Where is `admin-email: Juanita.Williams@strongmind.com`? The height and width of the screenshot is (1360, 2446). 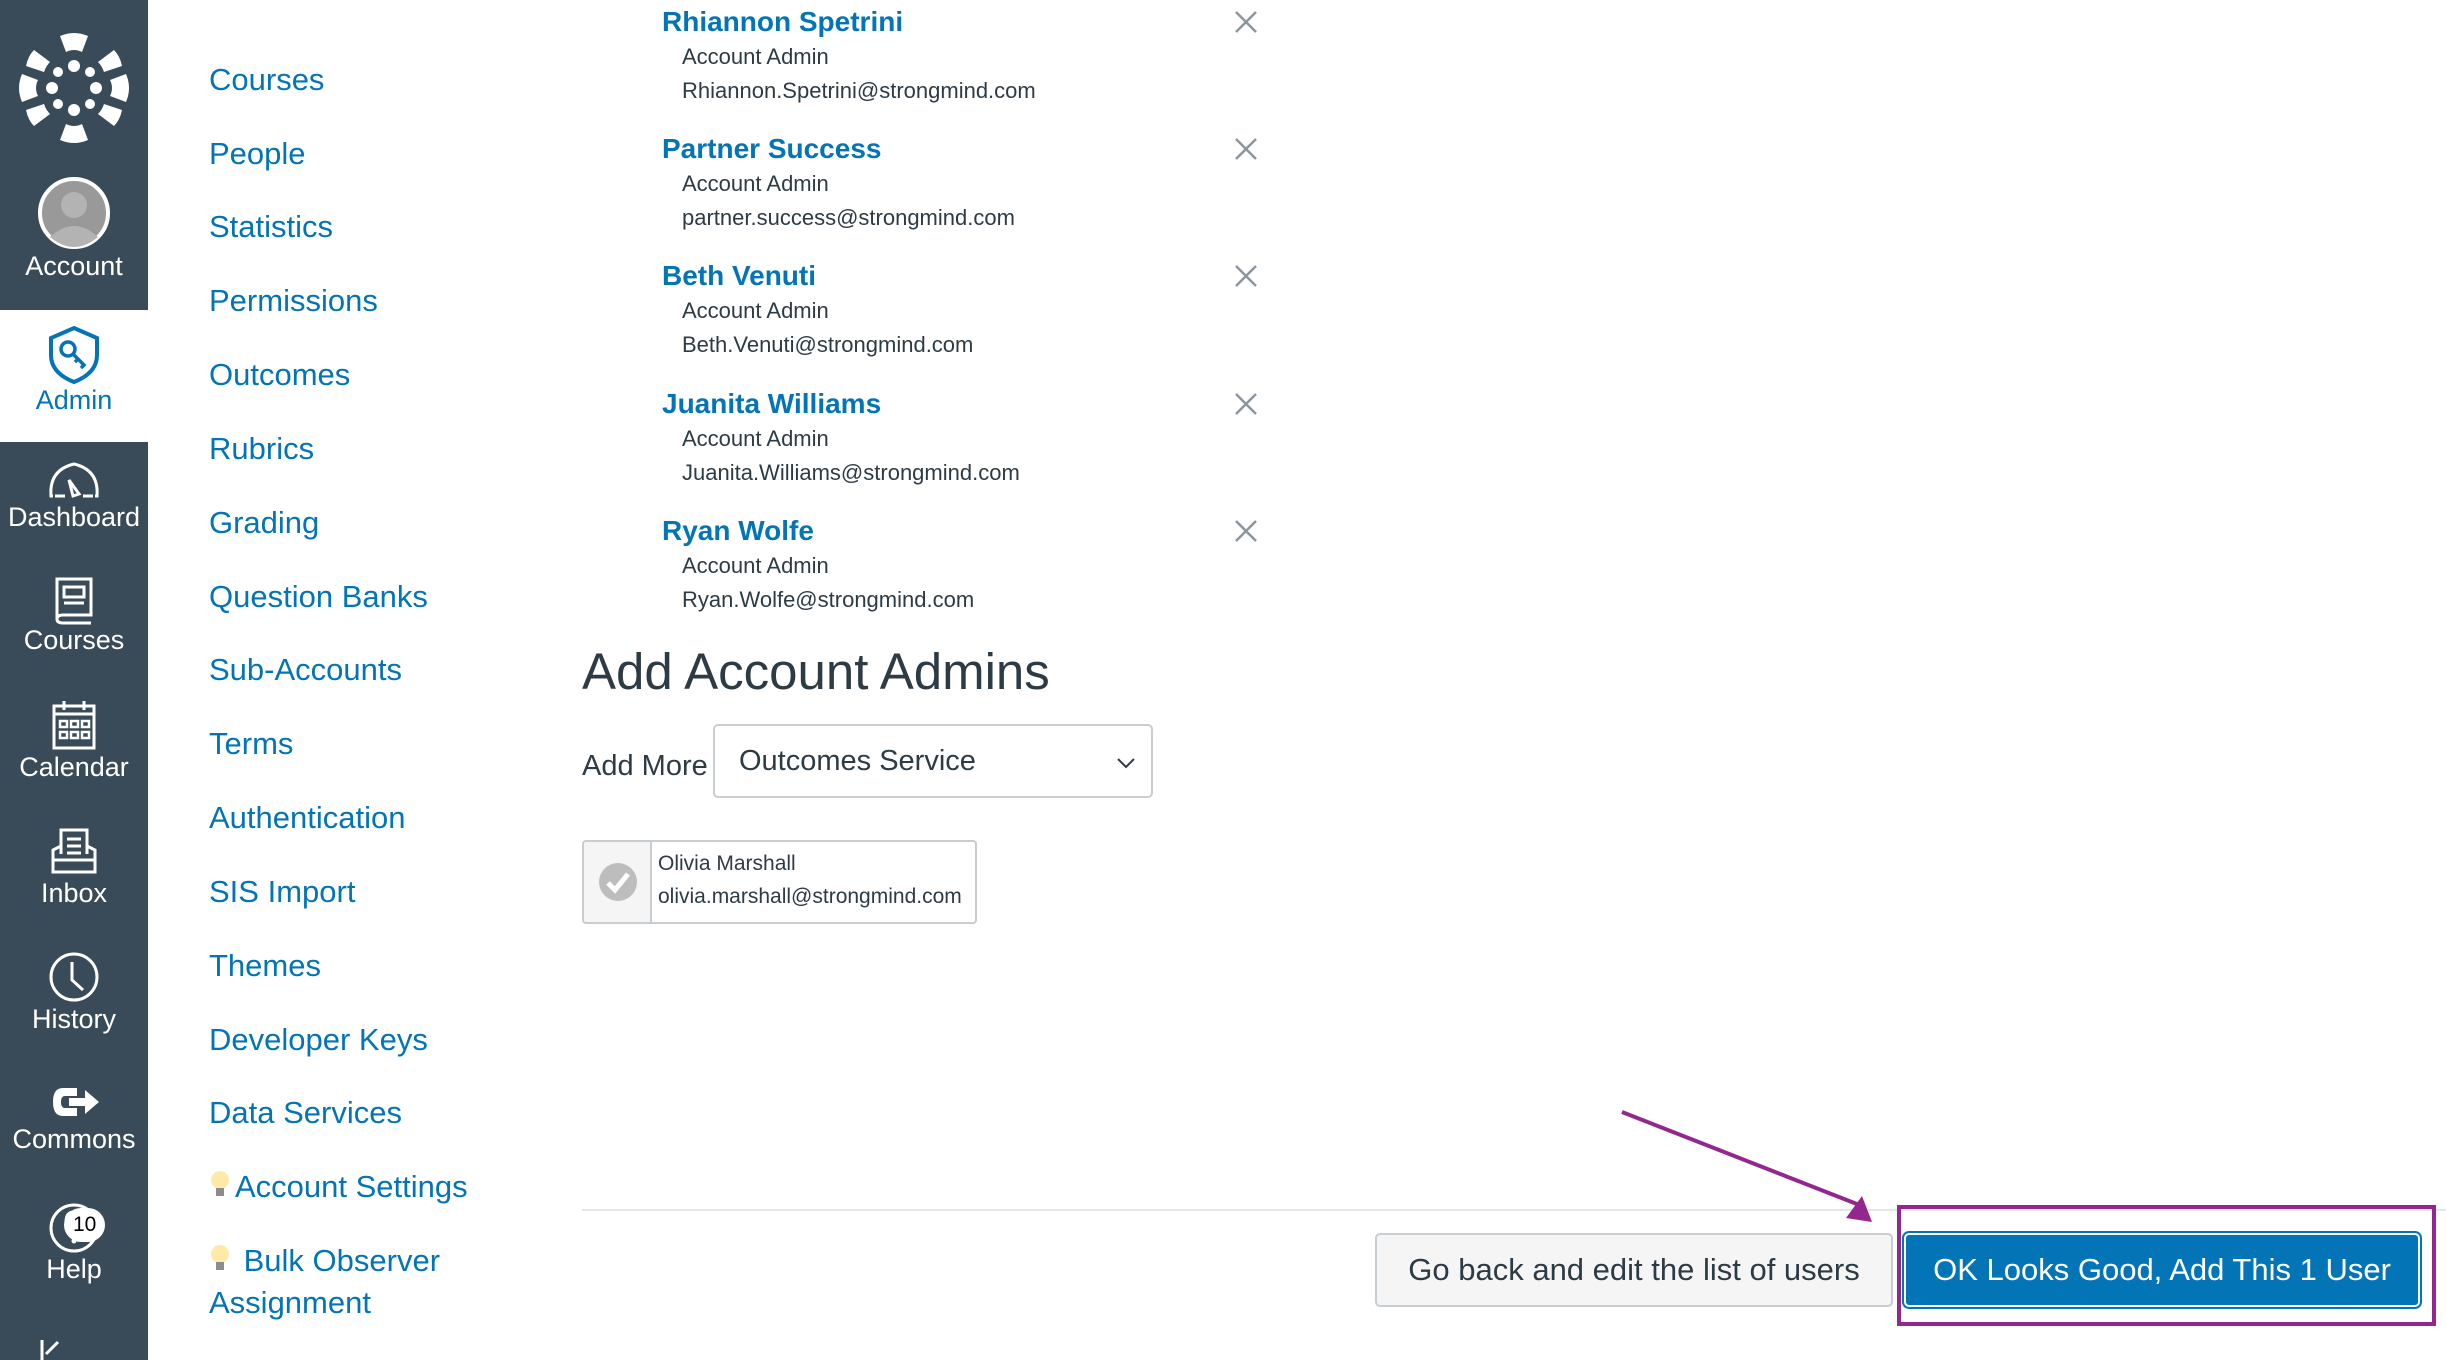
admin-email: Juanita.Williams@strongmind.com is located at coordinates (851, 472).